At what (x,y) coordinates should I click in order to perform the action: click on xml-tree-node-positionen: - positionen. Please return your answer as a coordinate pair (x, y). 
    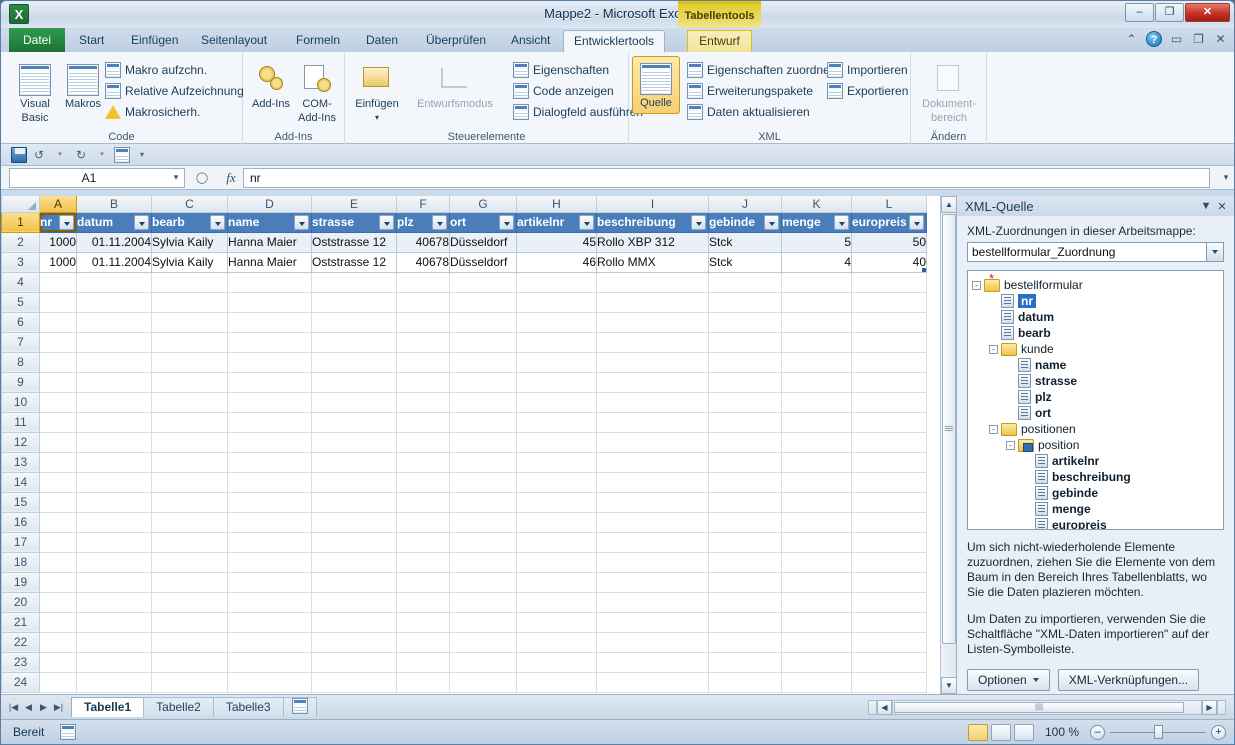
    Looking at the image, I should click on (1095, 429).